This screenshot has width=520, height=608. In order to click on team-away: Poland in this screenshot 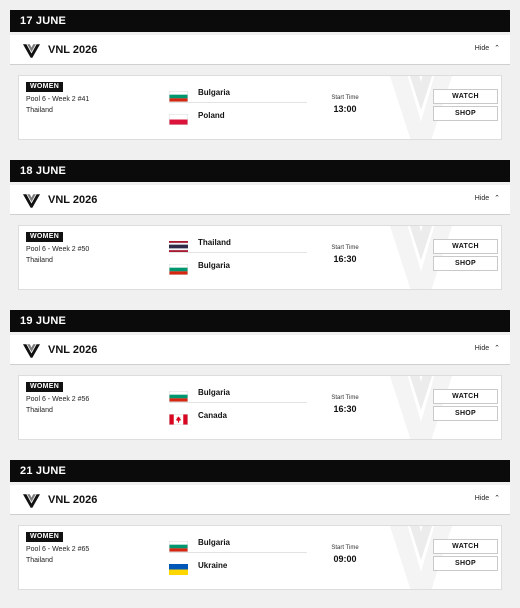, I will do `click(238, 117)`.